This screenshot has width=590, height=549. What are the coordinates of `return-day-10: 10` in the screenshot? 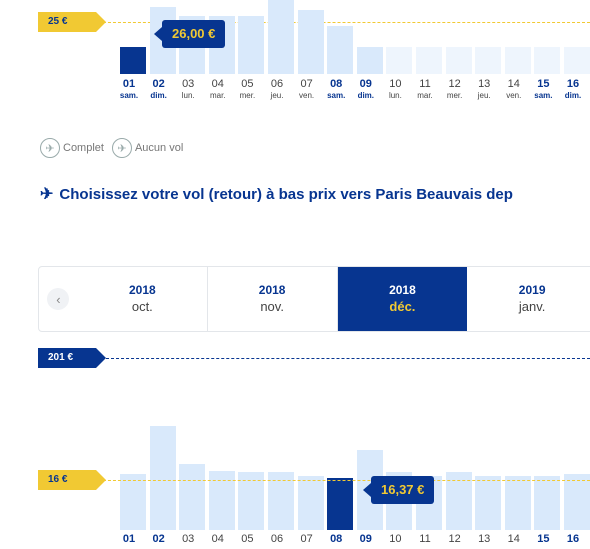 It's located at (395, 539).